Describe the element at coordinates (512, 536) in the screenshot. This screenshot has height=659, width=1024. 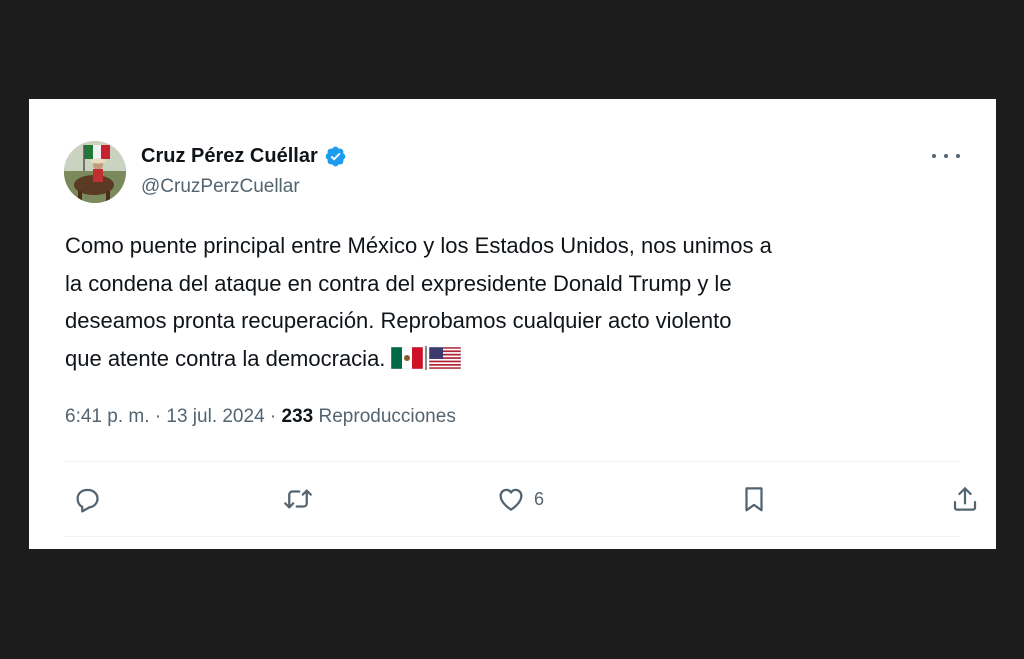
I see `divider-bottom` at that location.